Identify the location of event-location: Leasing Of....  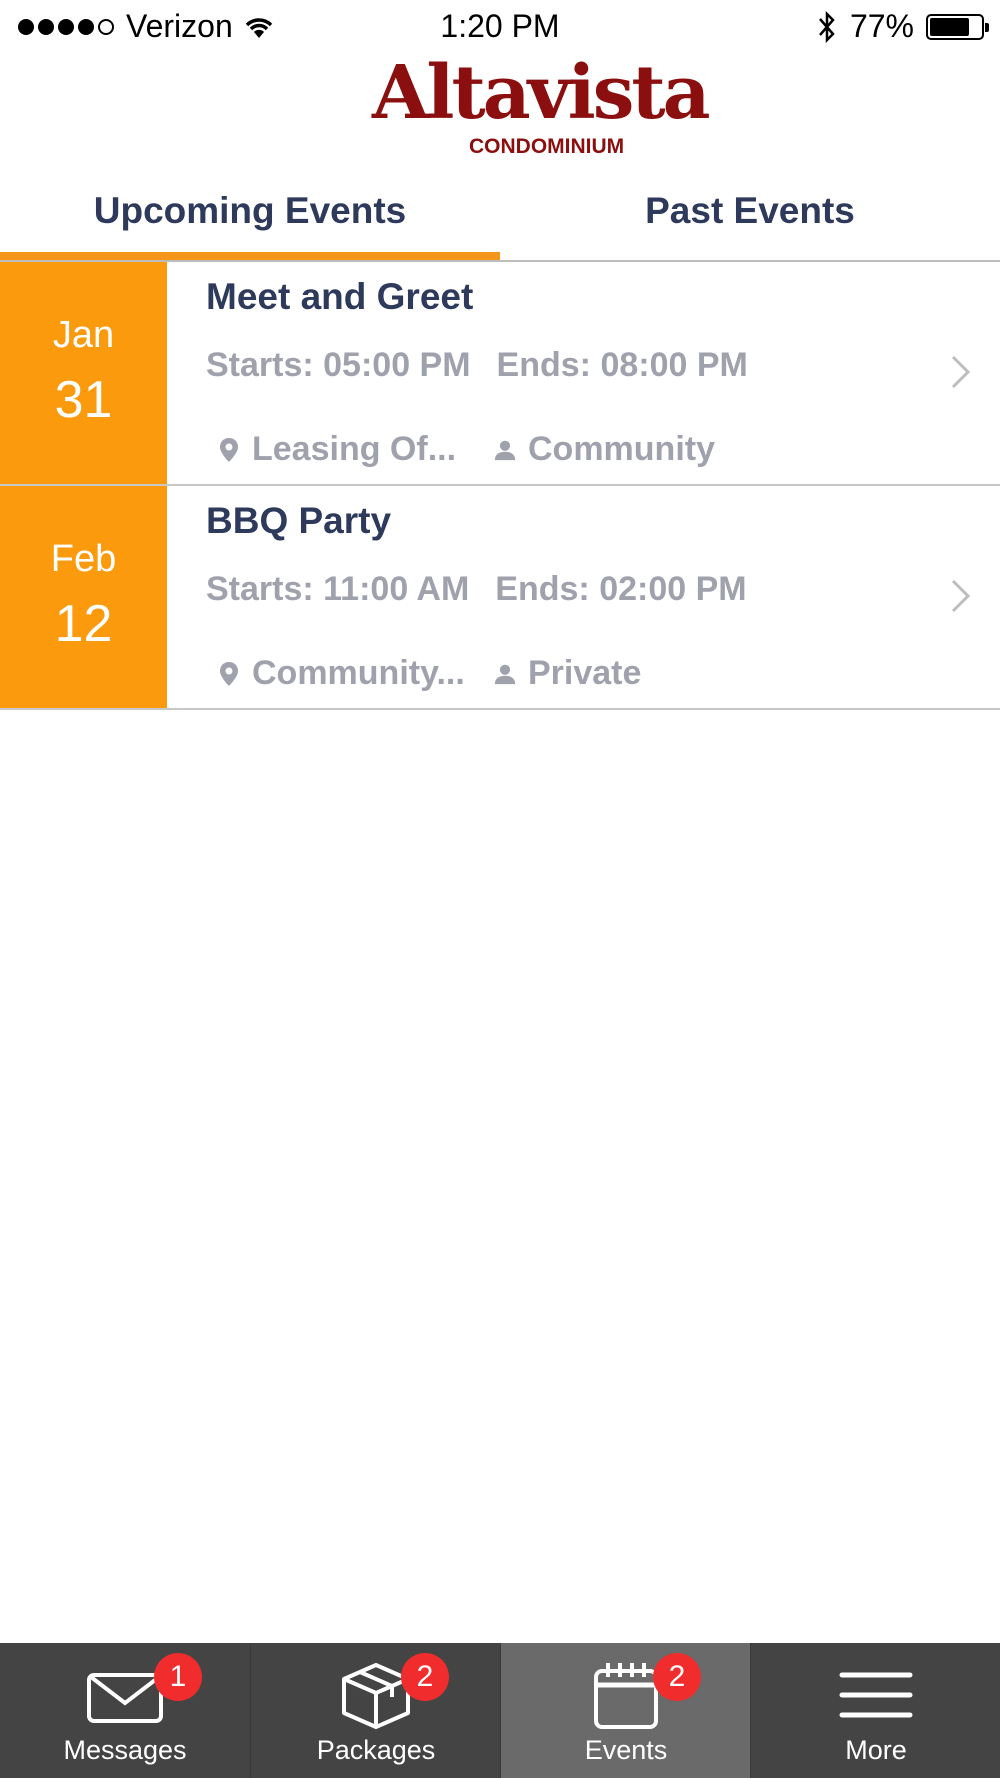
(354, 449).